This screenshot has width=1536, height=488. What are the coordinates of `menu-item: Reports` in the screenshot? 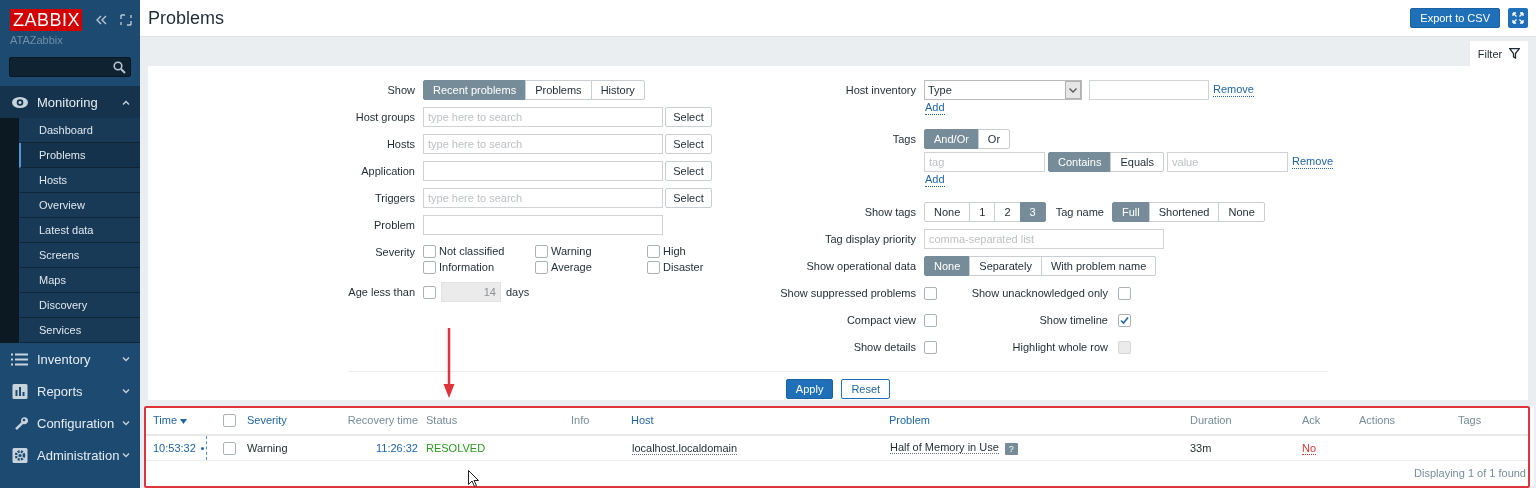 It's located at (70, 391).